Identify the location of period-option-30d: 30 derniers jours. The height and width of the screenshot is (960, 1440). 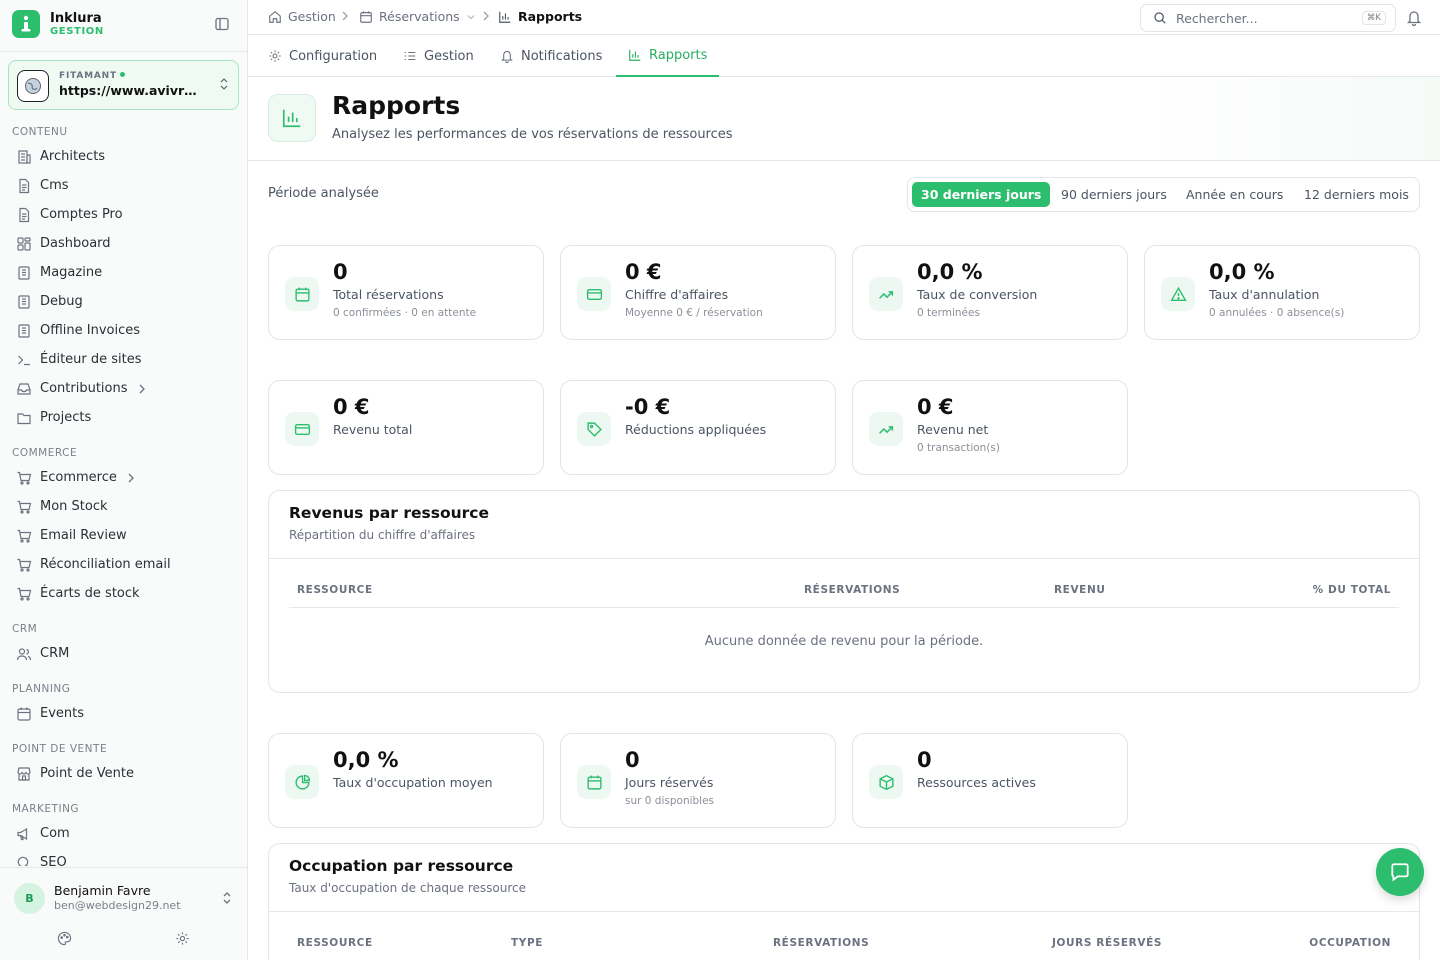
(981, 194).